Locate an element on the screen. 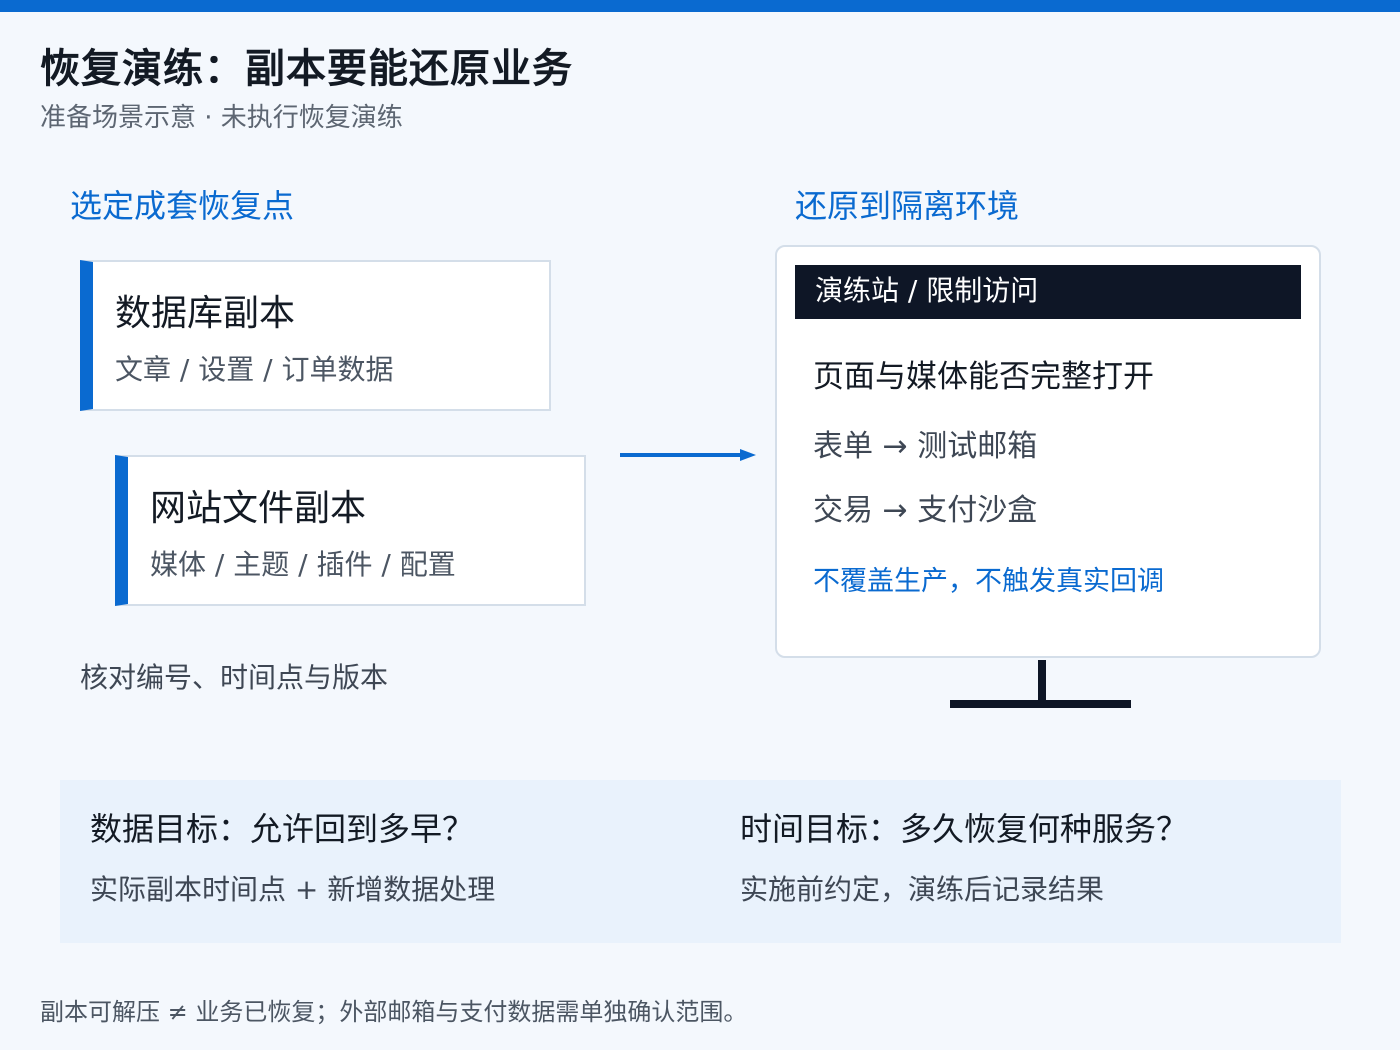  restore-arrow-icon is located at coordinates (688, 455).